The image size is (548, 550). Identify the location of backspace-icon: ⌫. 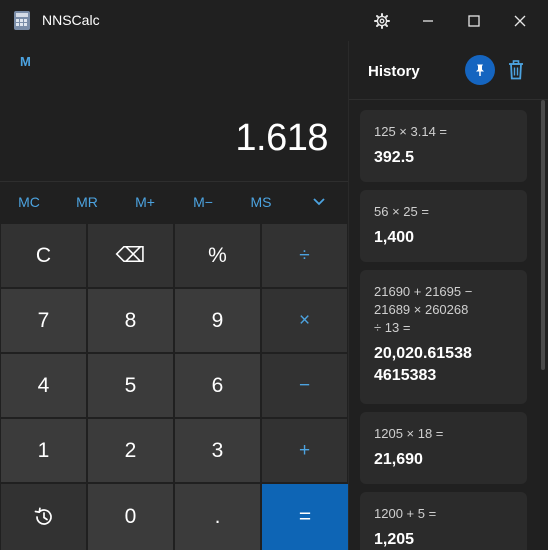
(130, 255).